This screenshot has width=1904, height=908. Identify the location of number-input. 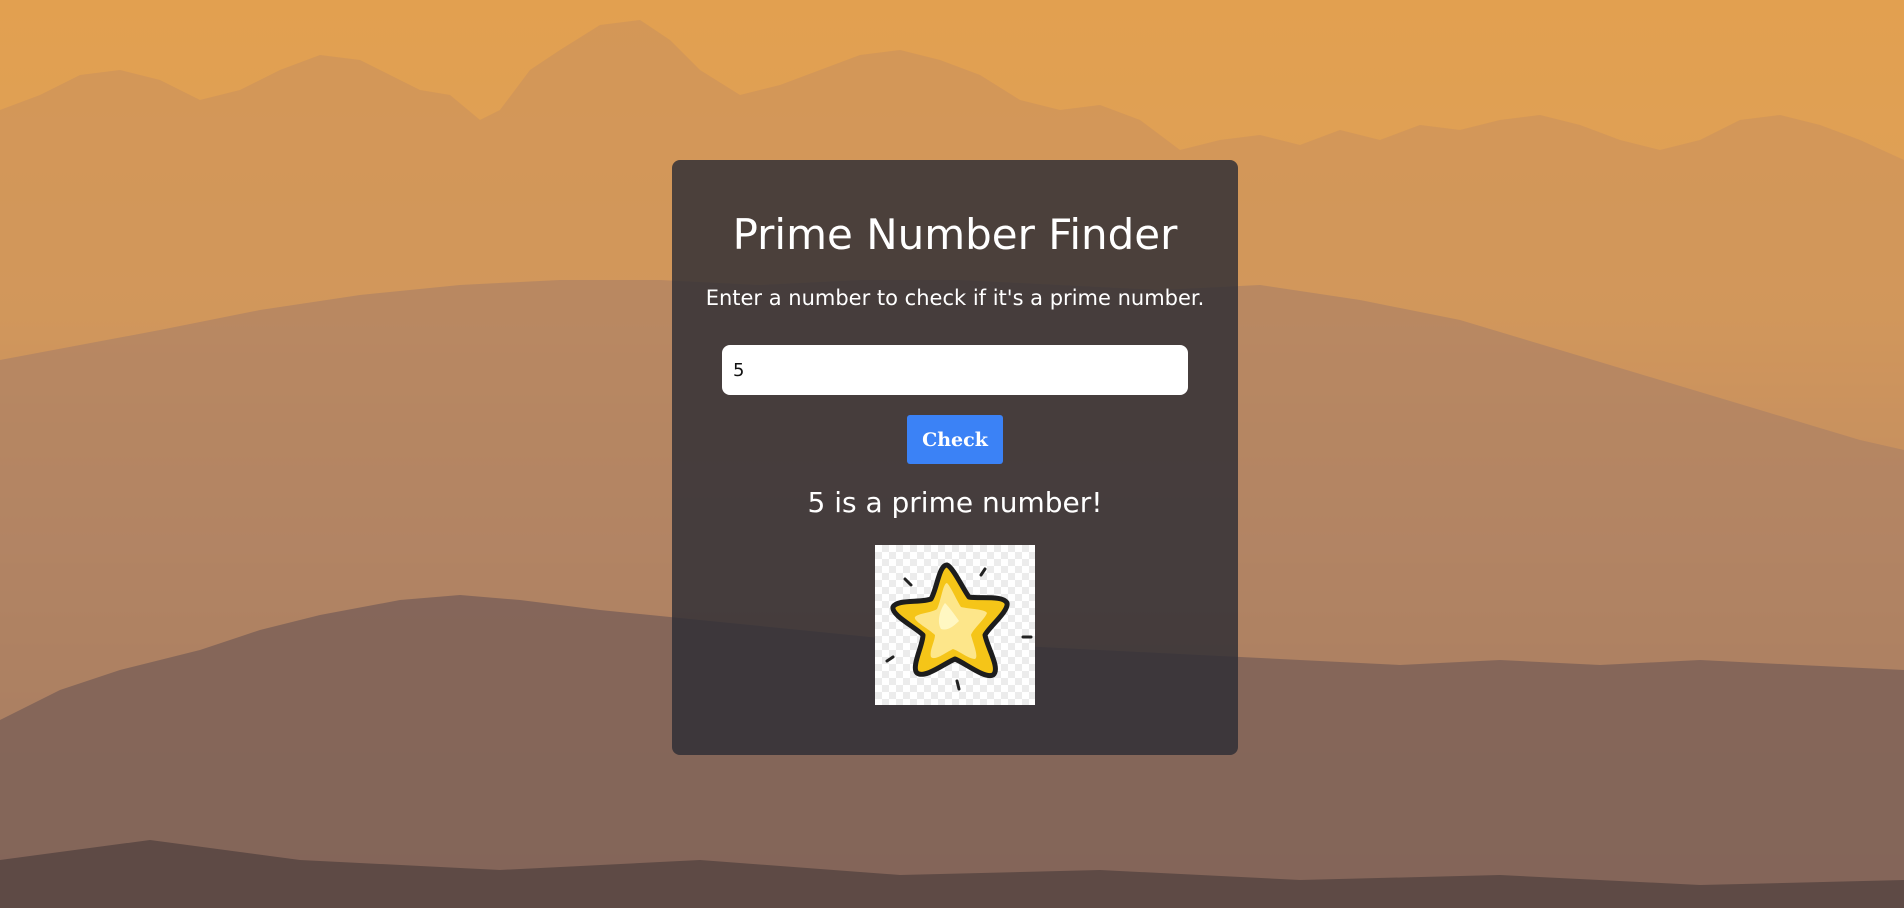
(955, 370).